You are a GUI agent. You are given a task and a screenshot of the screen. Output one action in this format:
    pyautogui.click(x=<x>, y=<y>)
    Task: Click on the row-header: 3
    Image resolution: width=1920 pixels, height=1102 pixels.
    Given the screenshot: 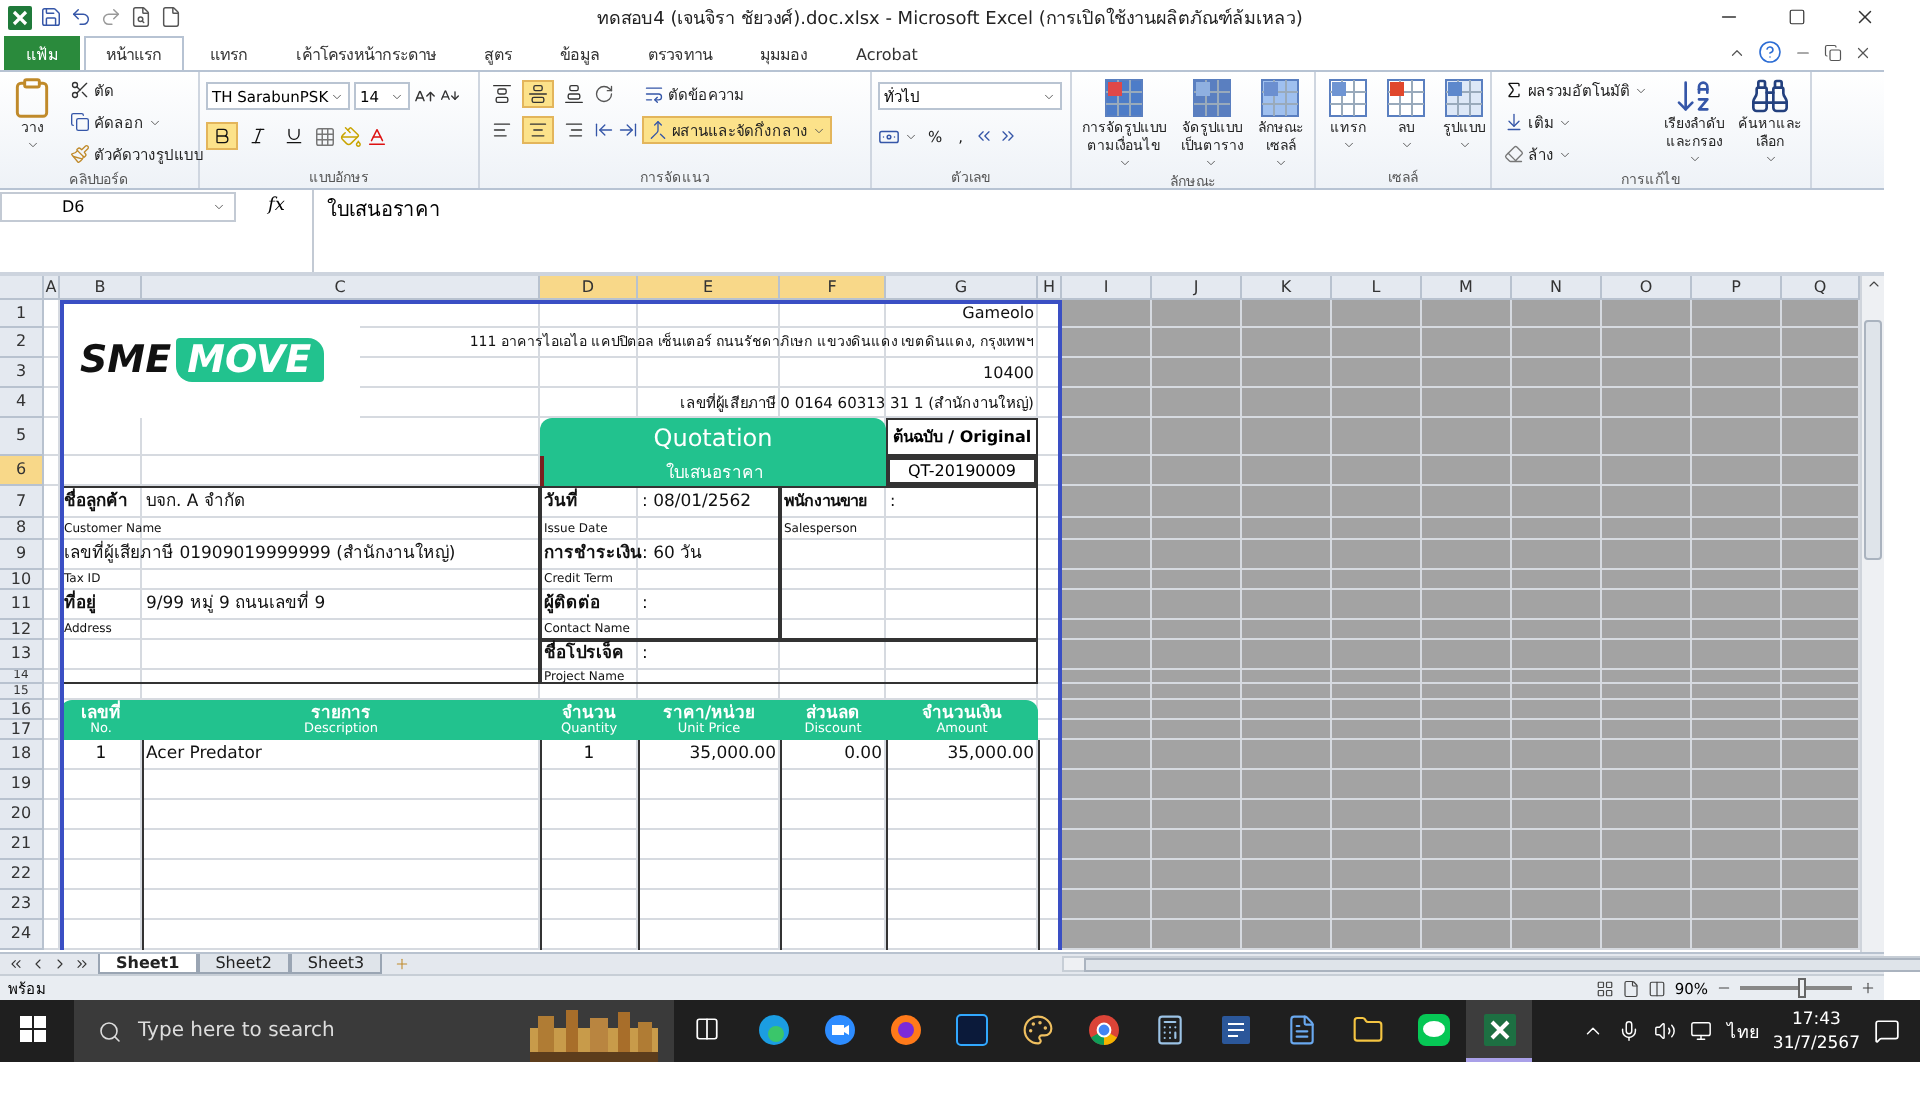 What is the action you would take?
    pyautogui.click(x=22, y=373)
    